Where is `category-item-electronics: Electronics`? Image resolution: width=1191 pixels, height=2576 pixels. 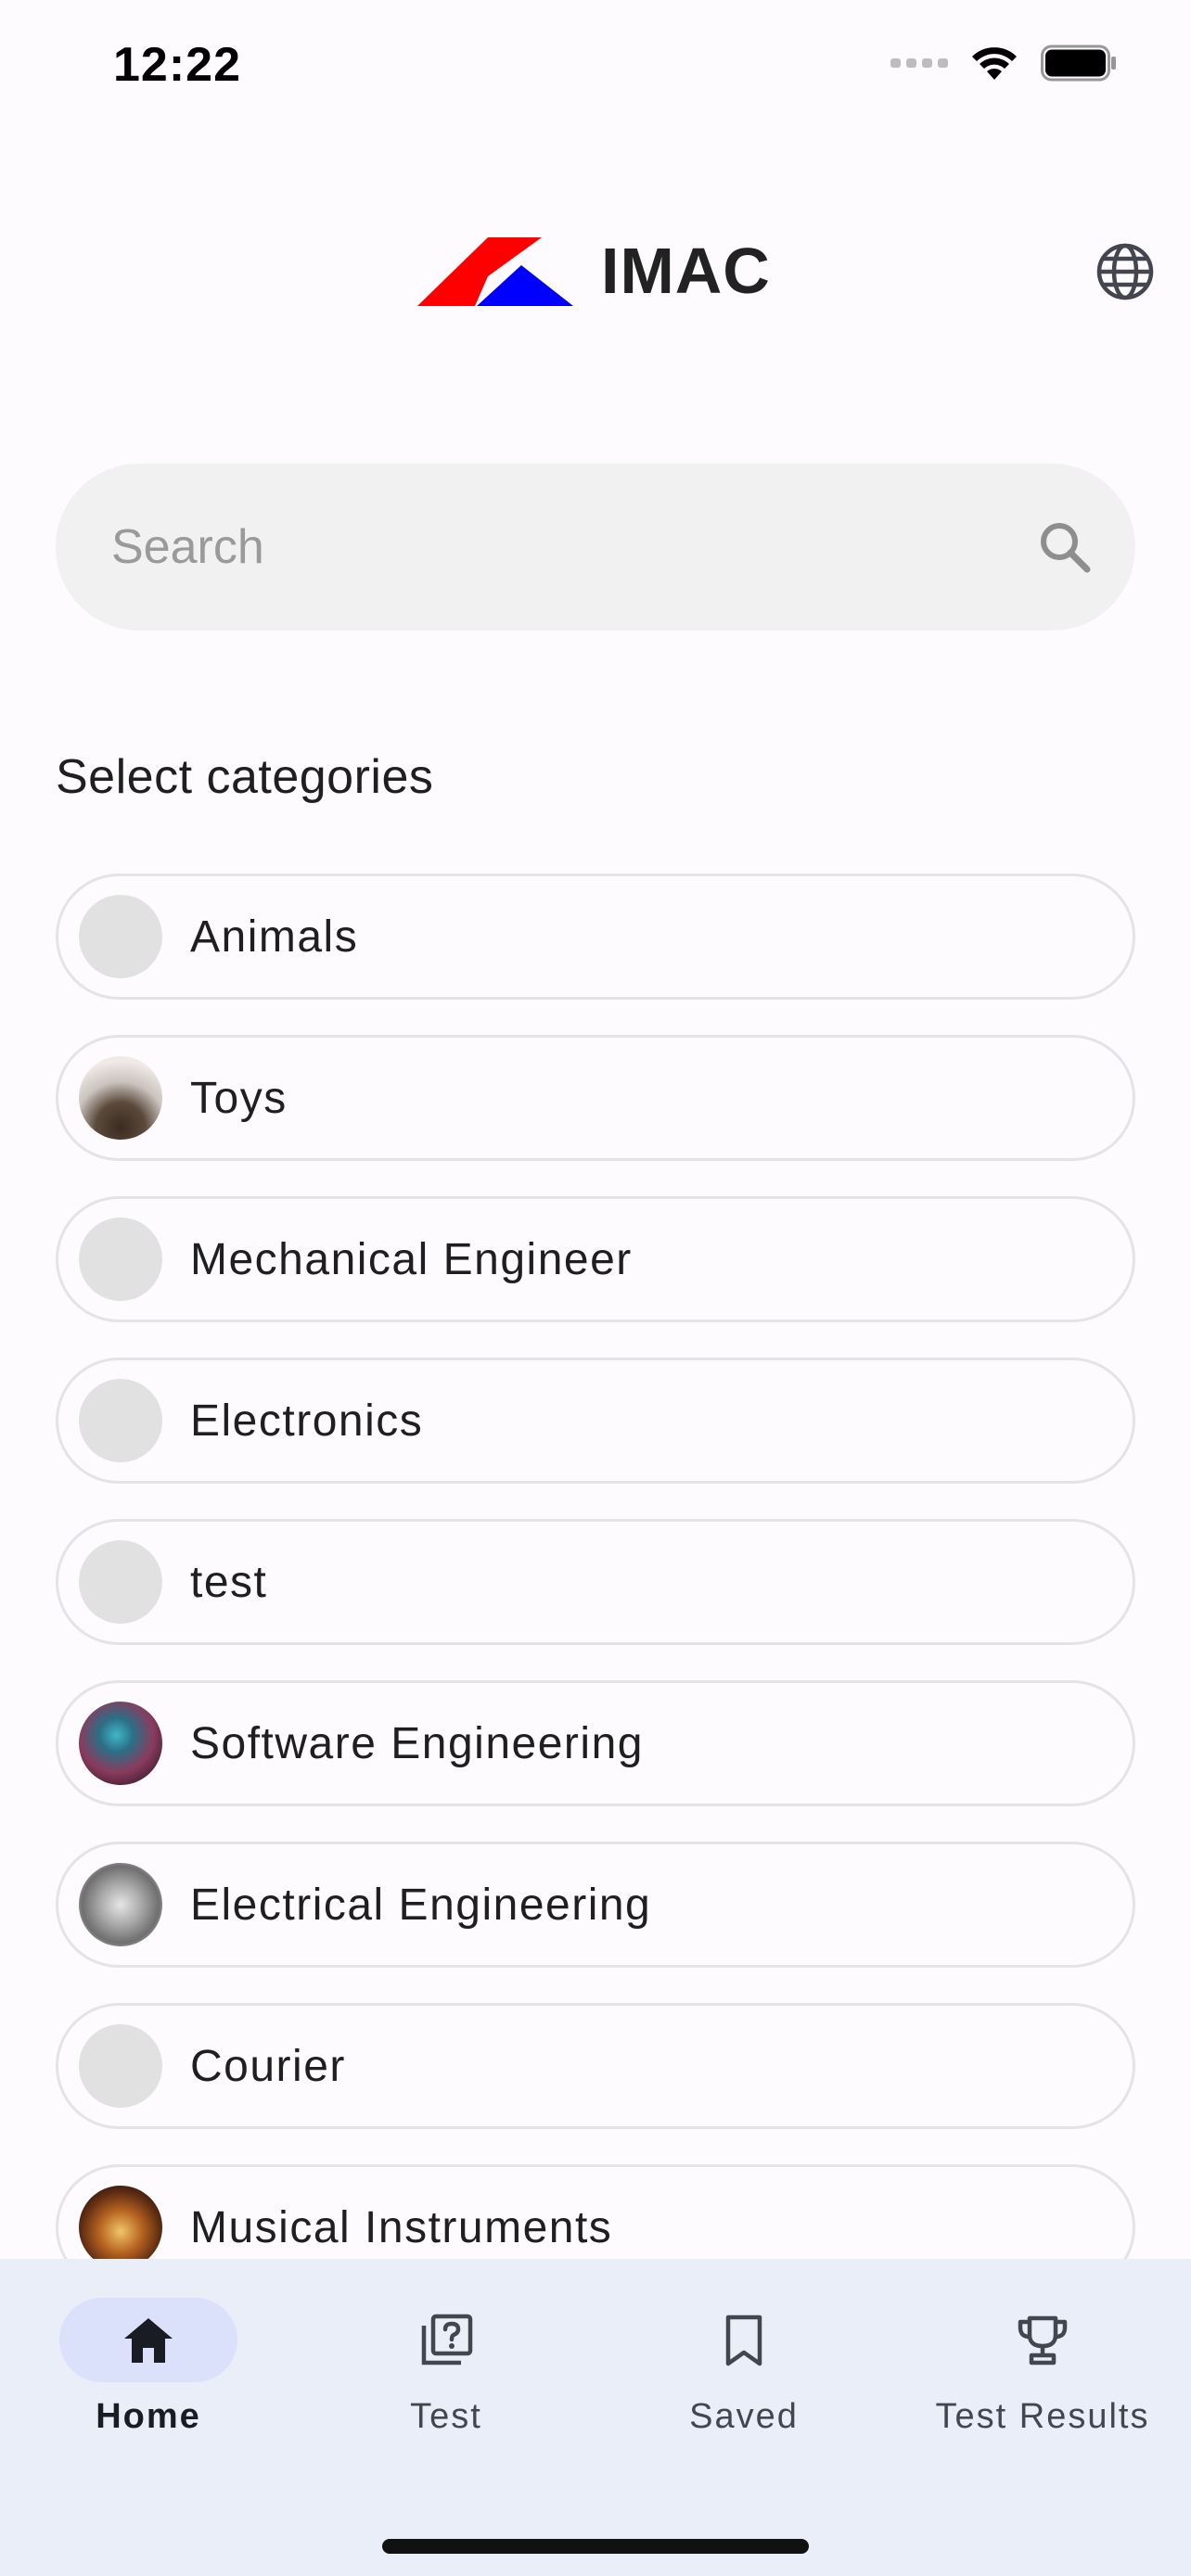
category-item-electronics: Electronics is located at coordinates (595, 1421).